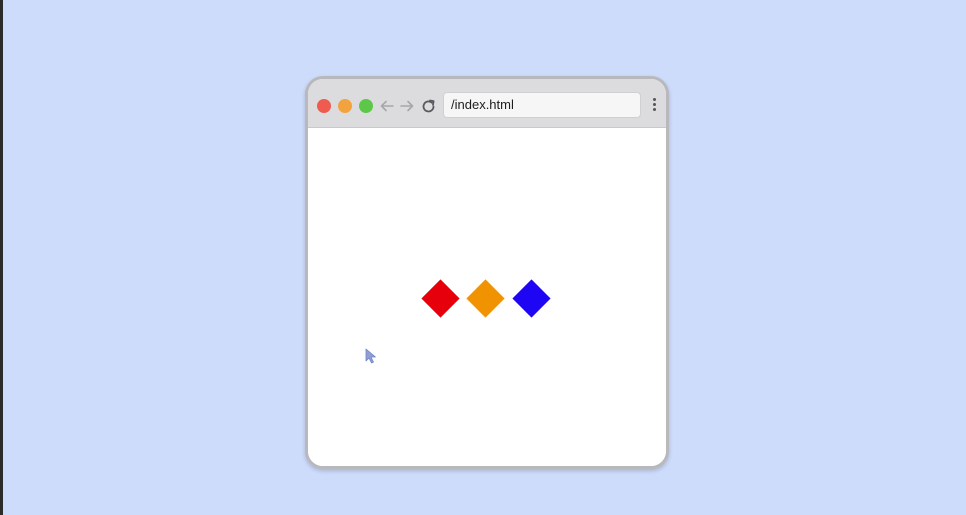 This screenshot has height=515, width=966. I want to click on maximize-window-button, so click(366, 106).